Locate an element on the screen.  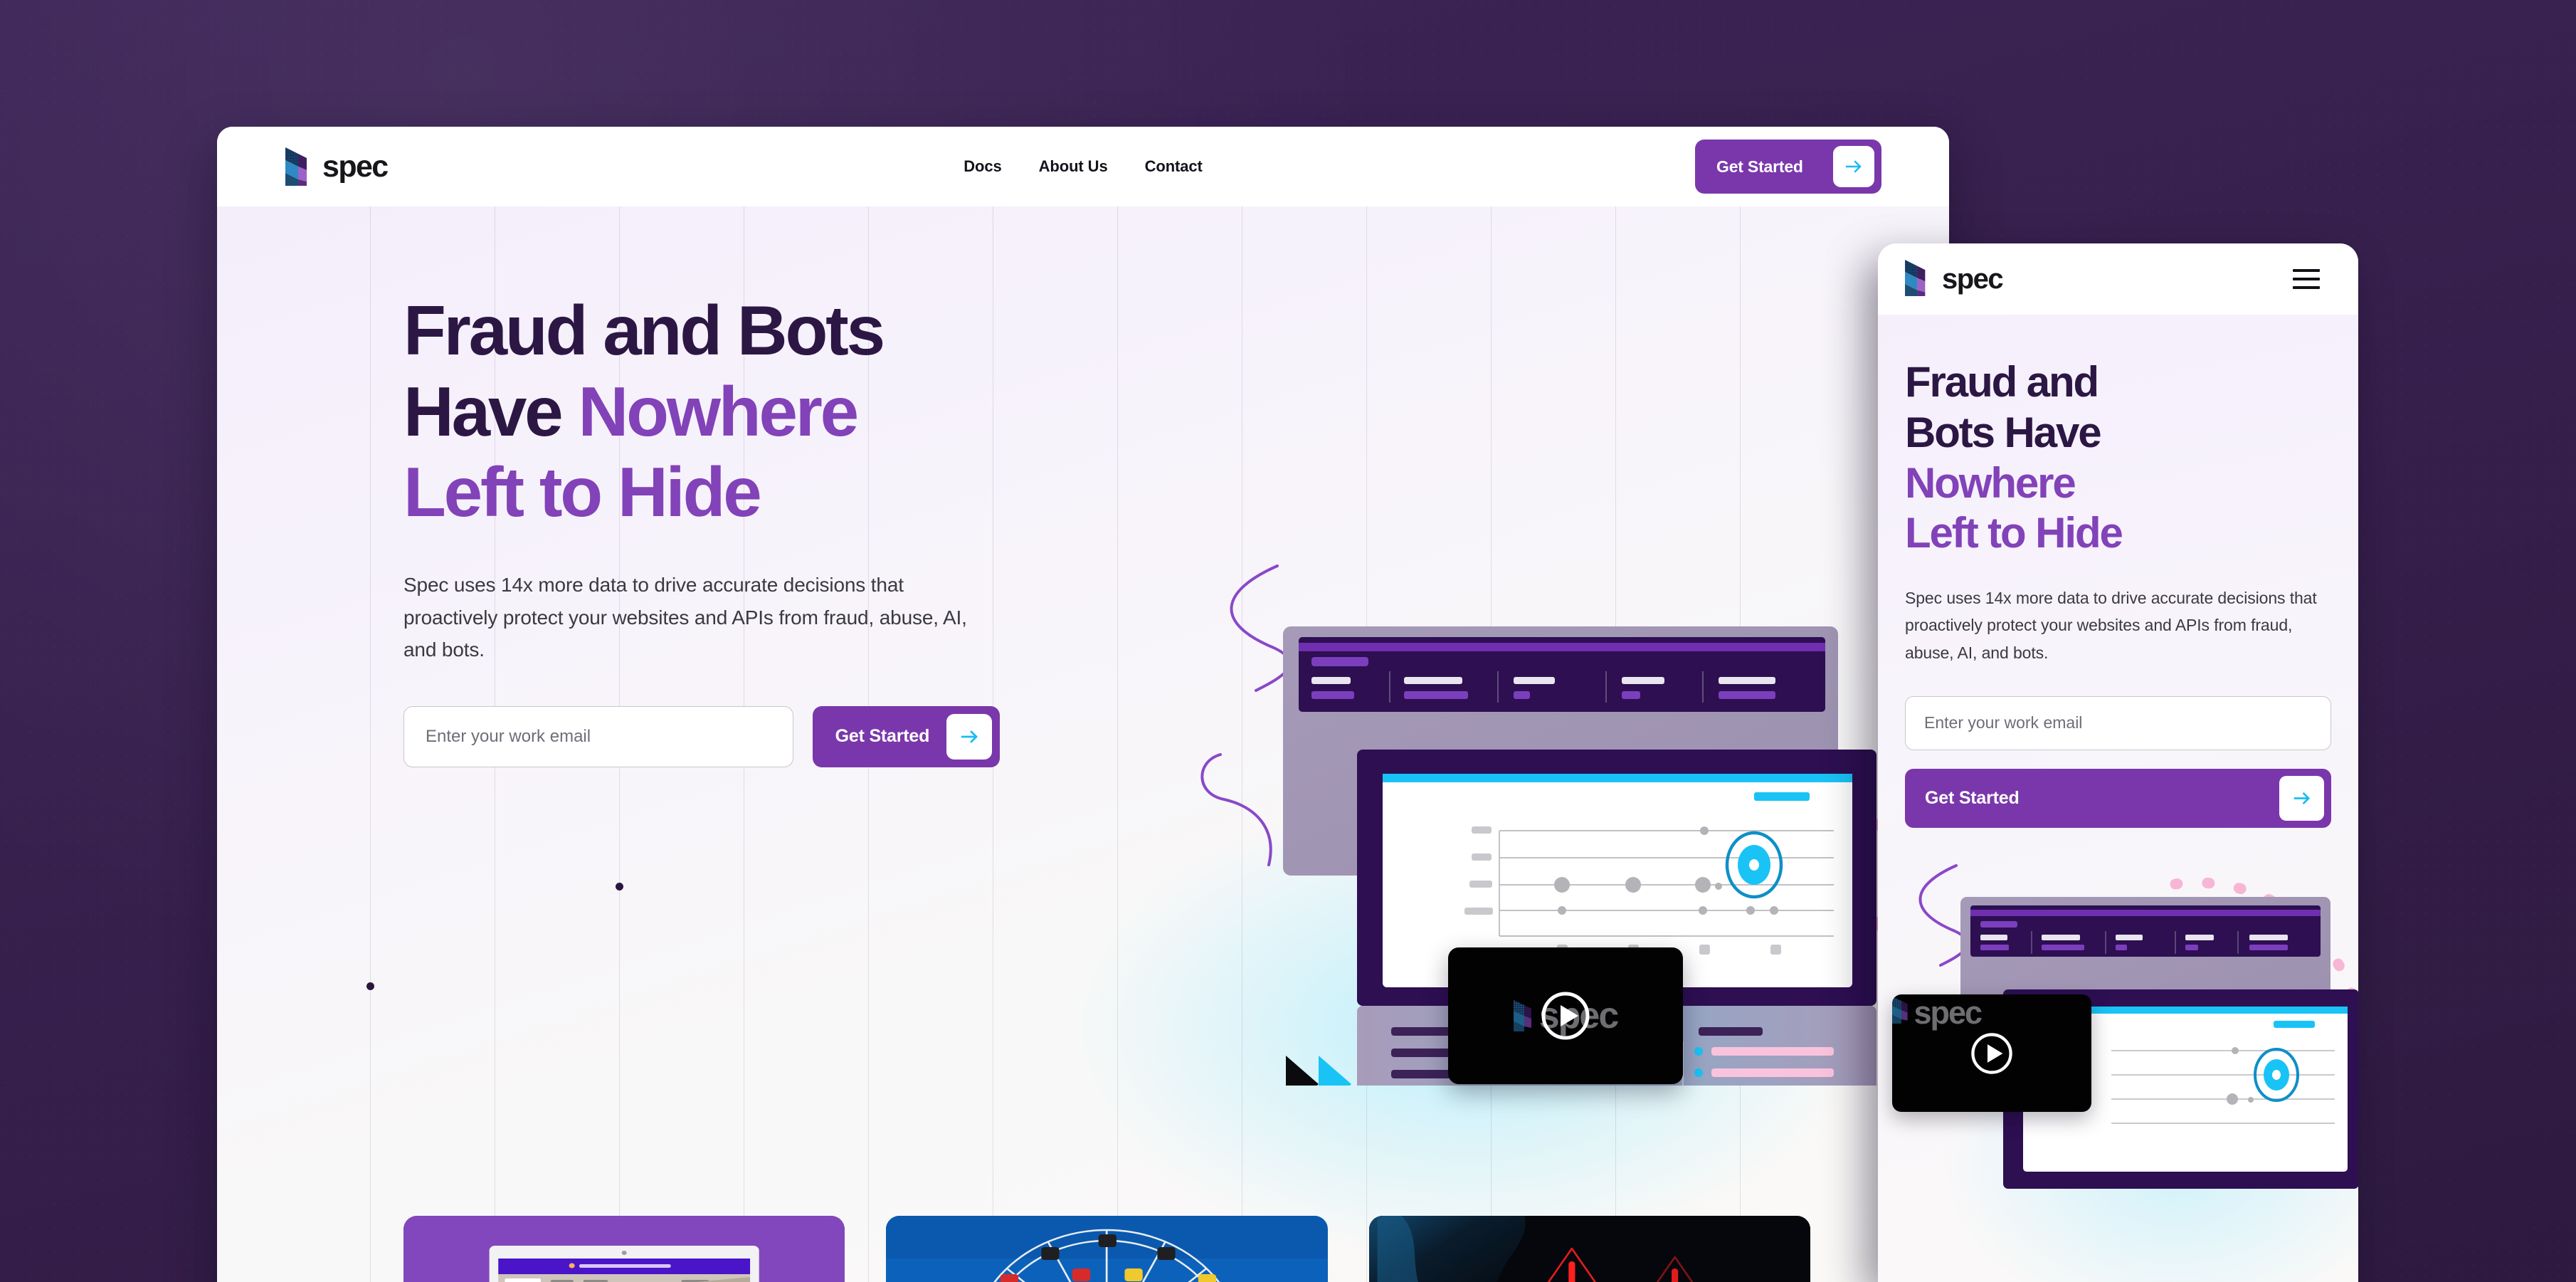
desktop-nav-links: Docs About Us Contact is located at coordinates (1083, 166).